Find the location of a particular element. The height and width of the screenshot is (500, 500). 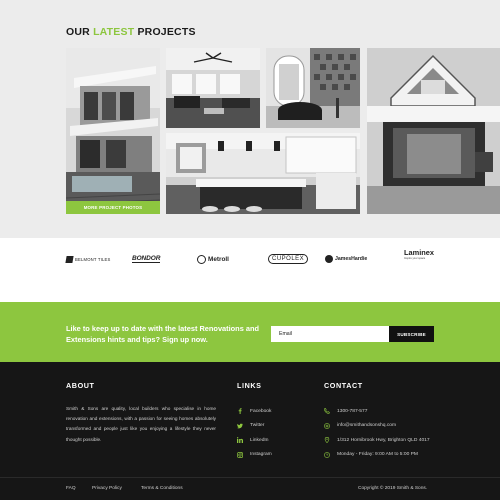

section-title: OUR LATEST PROJECTS is located at coordinates (131, 32).